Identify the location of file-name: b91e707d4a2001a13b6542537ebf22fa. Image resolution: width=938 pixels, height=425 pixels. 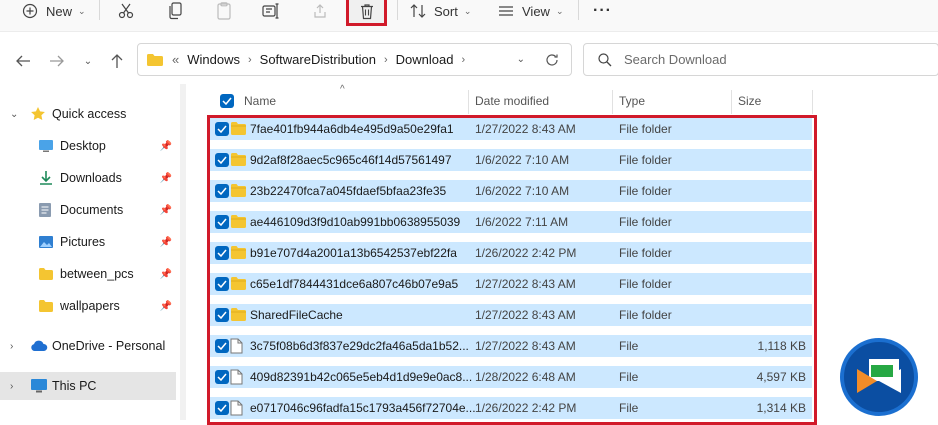
(353, 253).